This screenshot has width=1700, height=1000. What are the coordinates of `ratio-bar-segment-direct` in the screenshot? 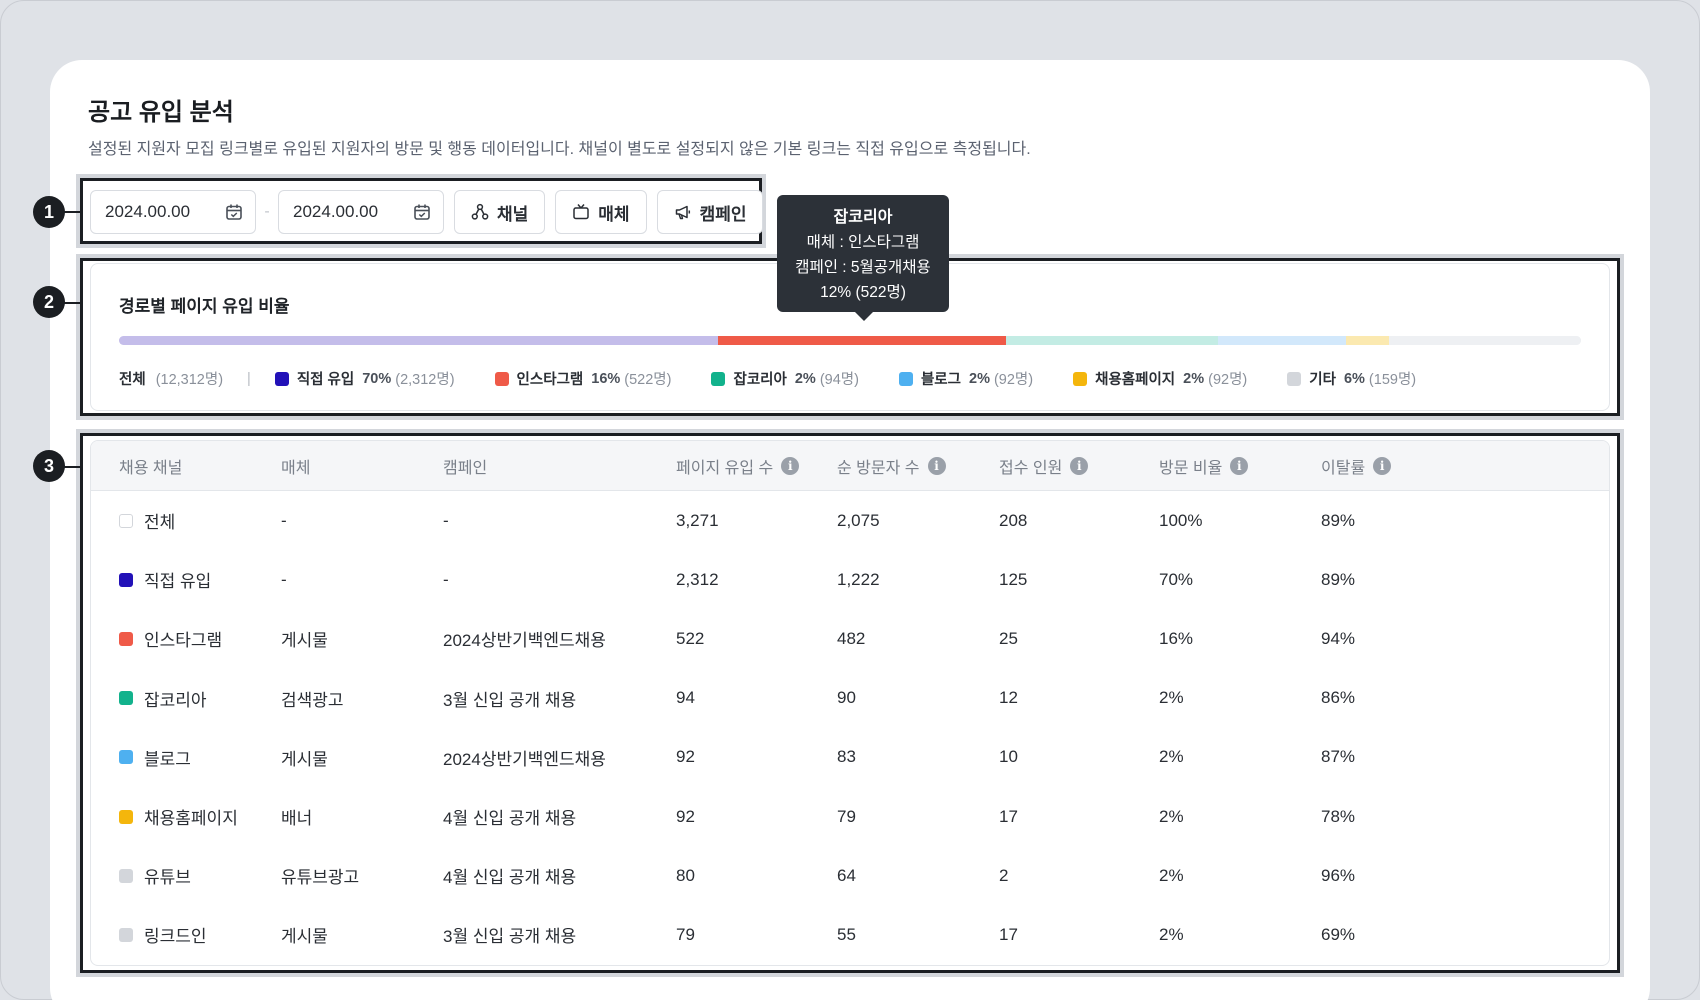 It's located at (419, 340).